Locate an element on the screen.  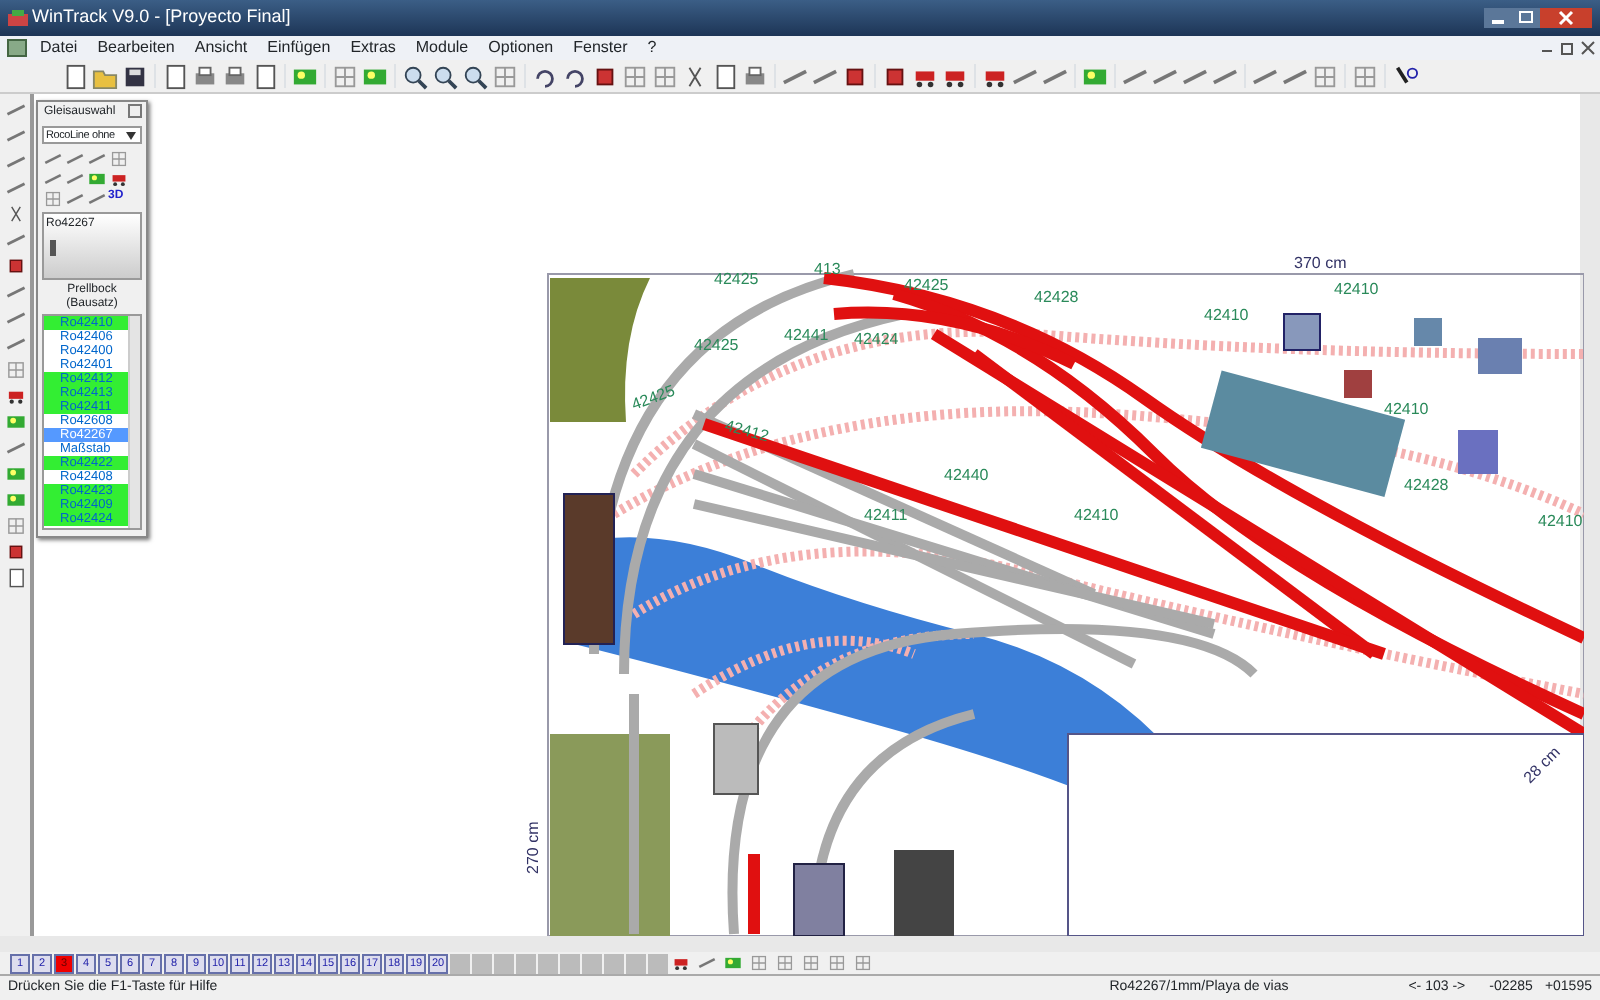
menu-item: Einfügen is located at coordinates (299, 48).